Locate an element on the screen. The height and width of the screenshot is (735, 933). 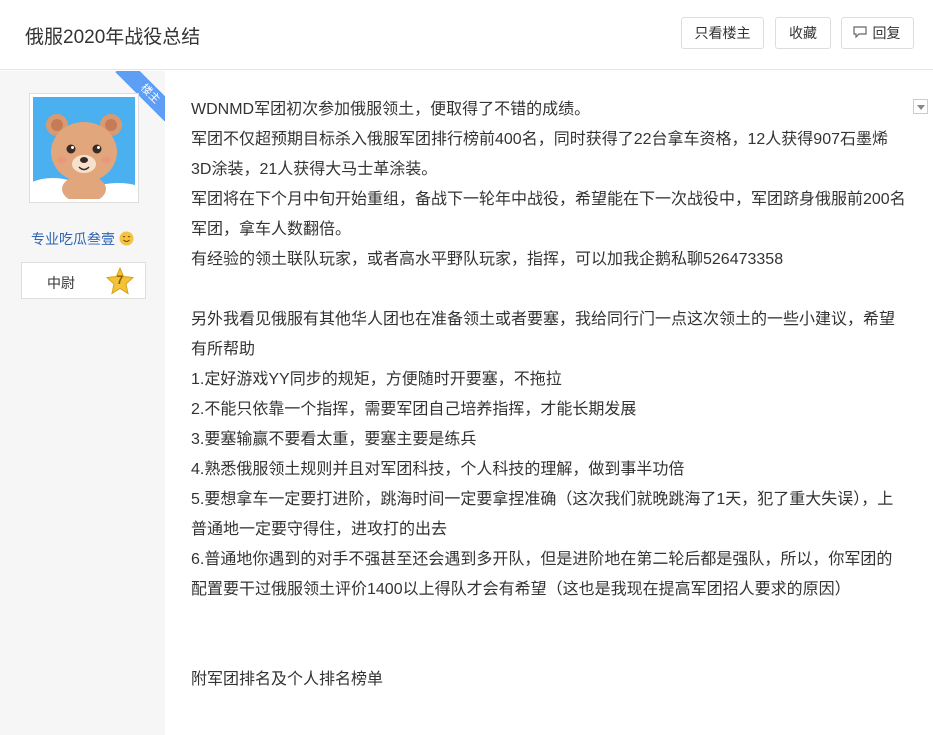
only-op-button: 只看楼主 is located at coordinates (722, 33).